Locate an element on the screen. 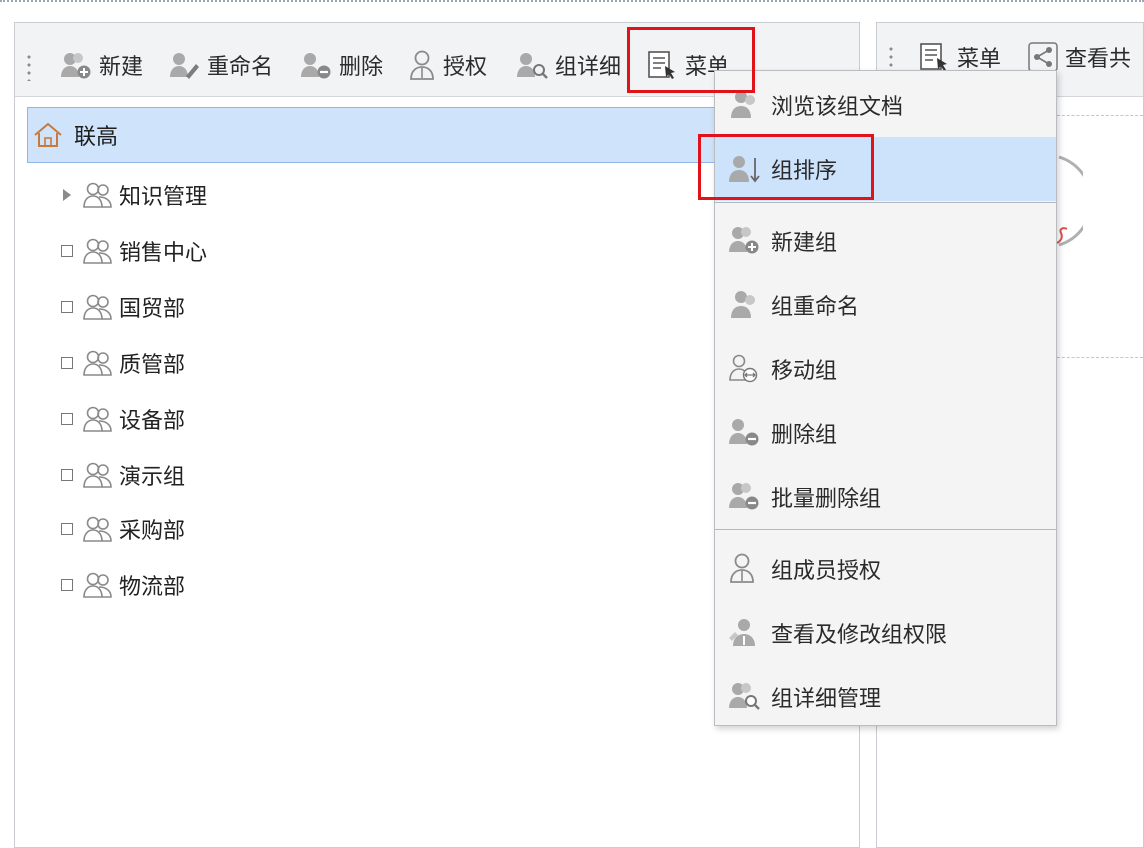 Image resolution: width=1144 pixels, height=848 pixels. menu-item-group-permissions: 查看及修改组权限 is located at coordinates (885, 633).